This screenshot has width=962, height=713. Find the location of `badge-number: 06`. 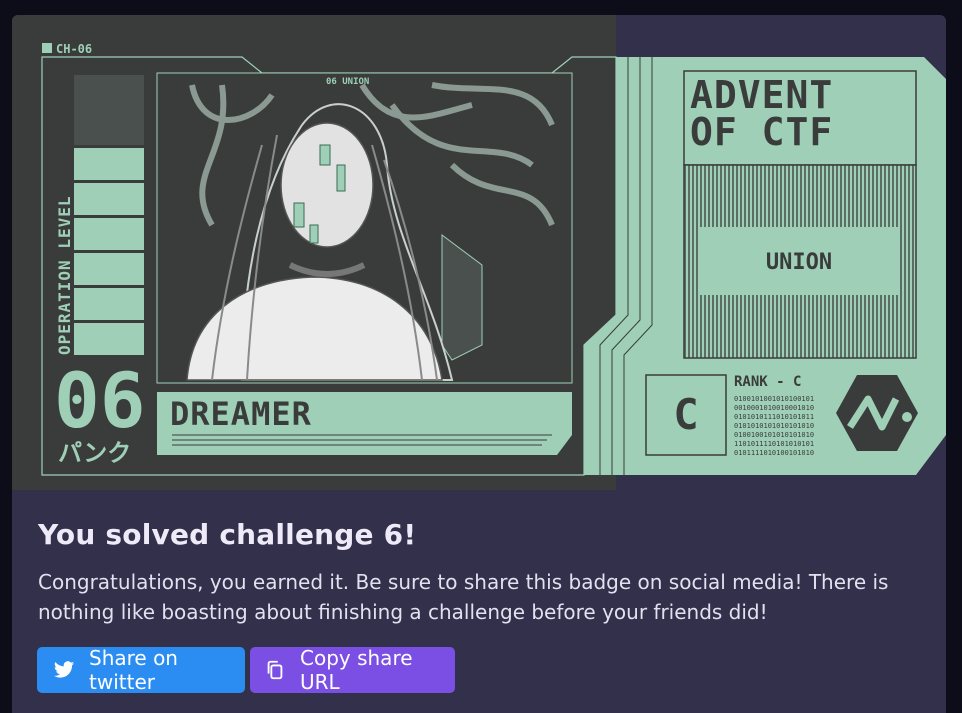

badge-number: 06 is located at coordinates (100, 400).